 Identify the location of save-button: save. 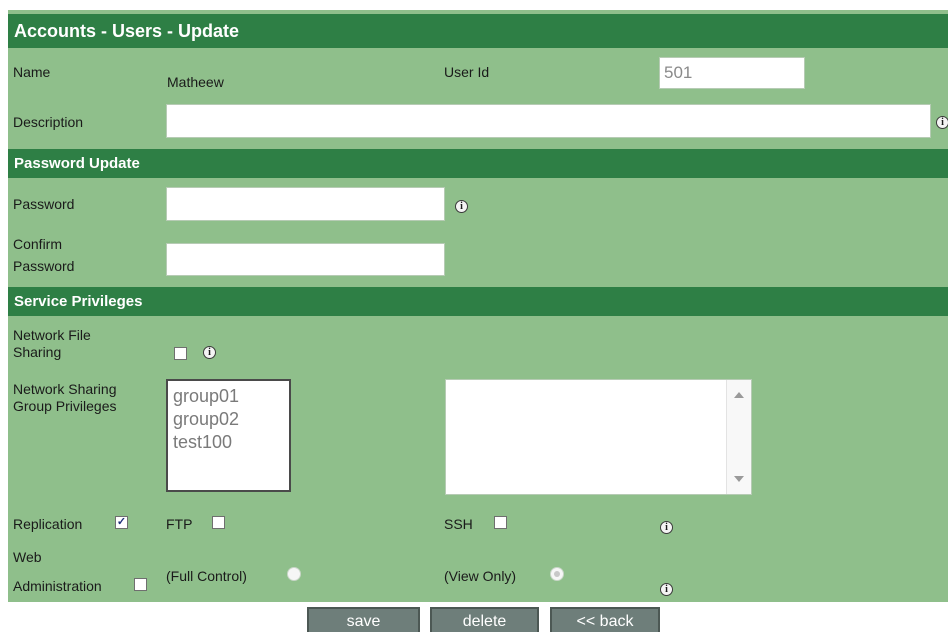
(363, 619).